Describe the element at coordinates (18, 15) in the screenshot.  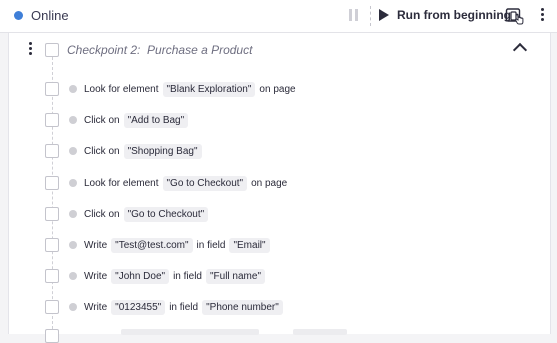
I see `status-dot-icon` at that location.